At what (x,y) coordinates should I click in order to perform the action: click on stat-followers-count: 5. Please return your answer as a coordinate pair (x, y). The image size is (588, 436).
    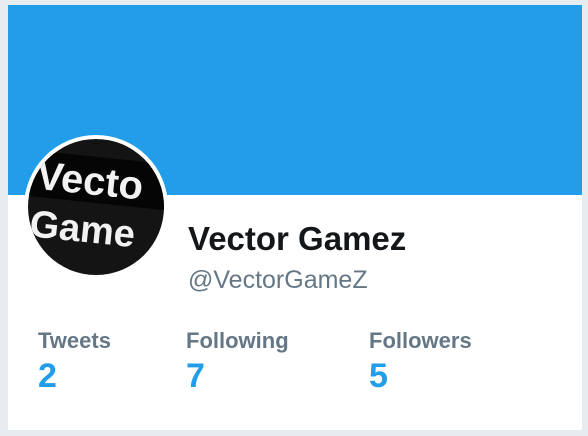
    Looking at the image, I should click on (378, 376).